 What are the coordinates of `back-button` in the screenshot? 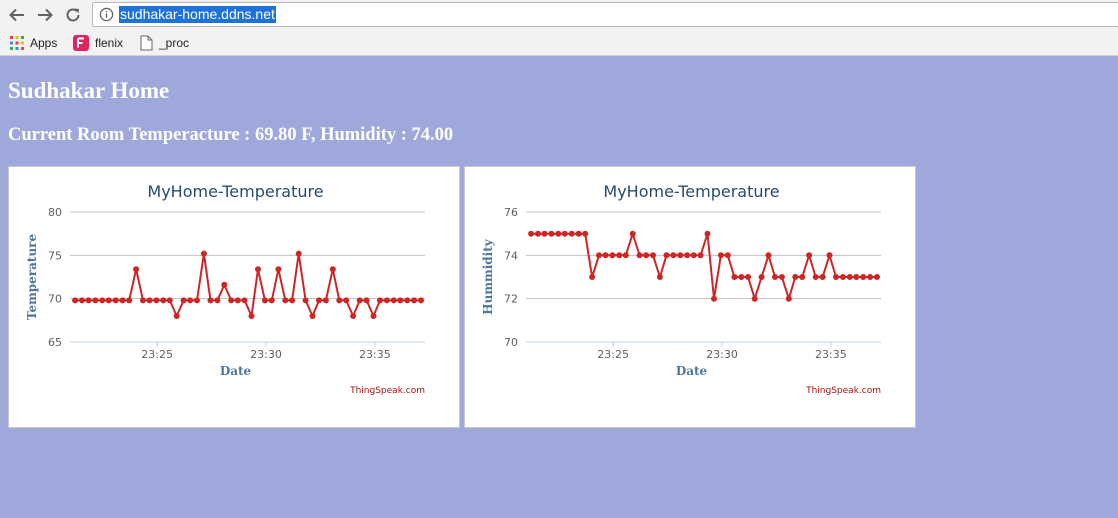 It's located at (17, 15).